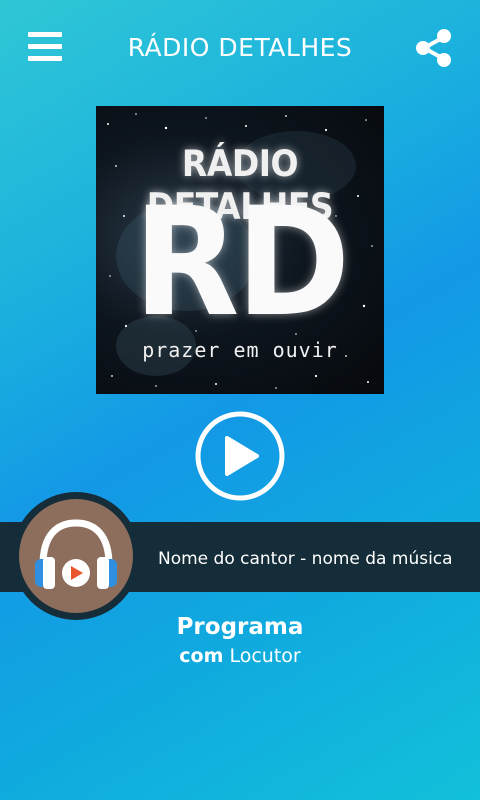 The width and height of the screenshot is (480, 800). I want to click on host-prefix: com, so click(201, 656).